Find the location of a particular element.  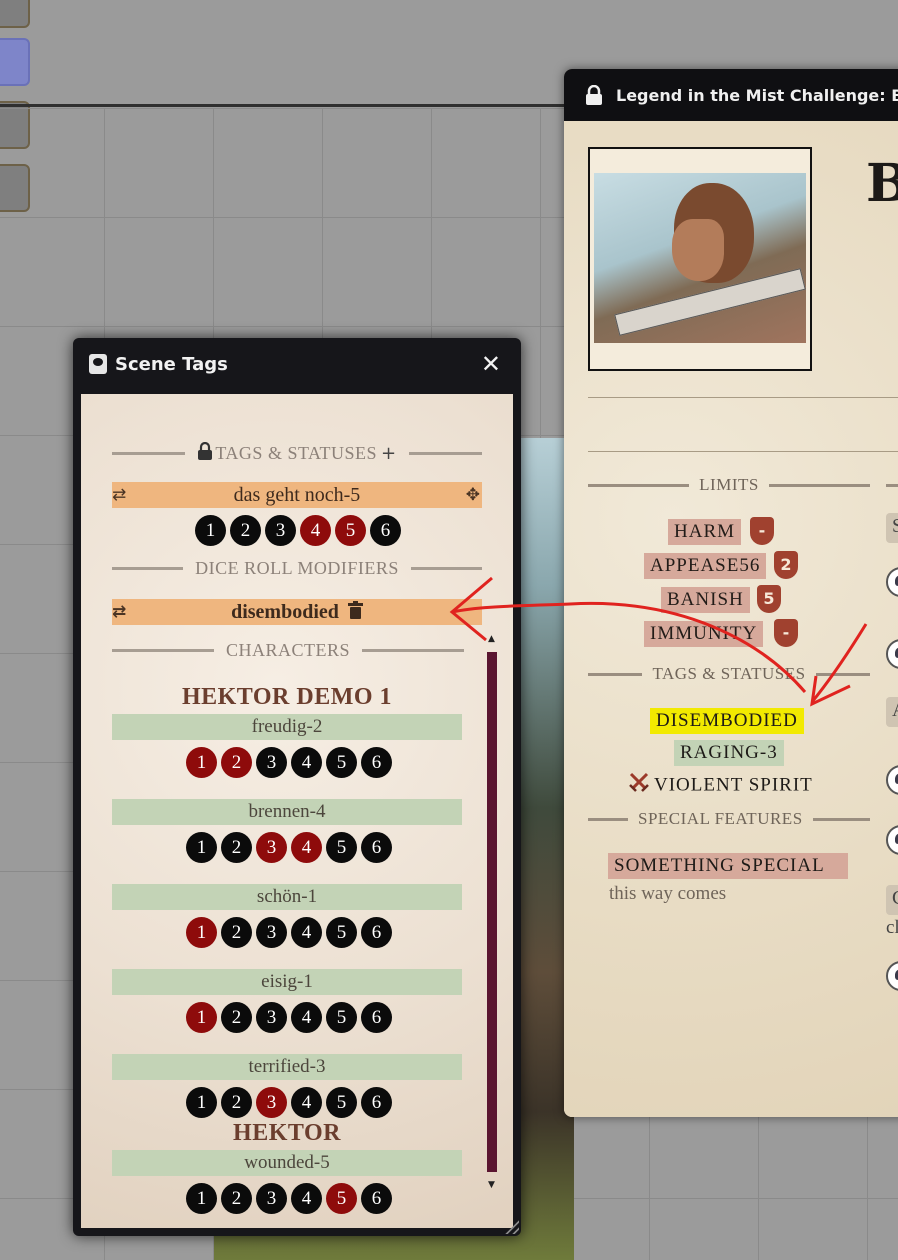

close-icon: ✕ is located at coordinates (491, 364).